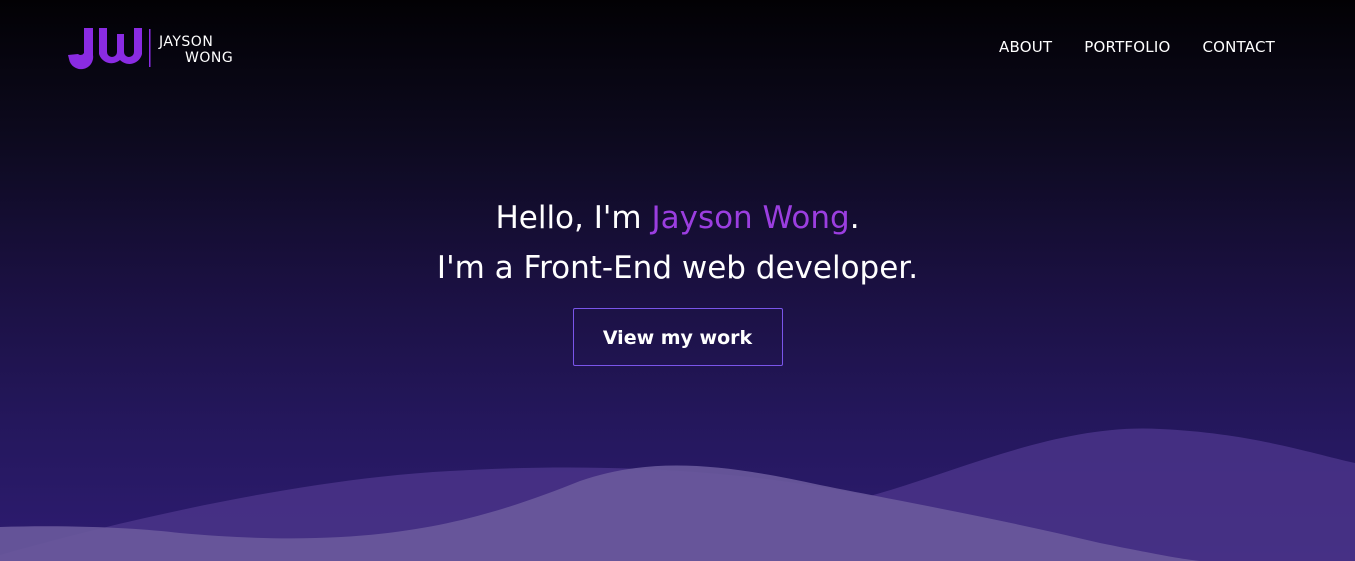 The height and width of the screenshot is (561, 1355). What do you see at coordinates (677, 337) in the screenshot?
I see `view-my-work-button: View my work` at bounding box center [677, 337].